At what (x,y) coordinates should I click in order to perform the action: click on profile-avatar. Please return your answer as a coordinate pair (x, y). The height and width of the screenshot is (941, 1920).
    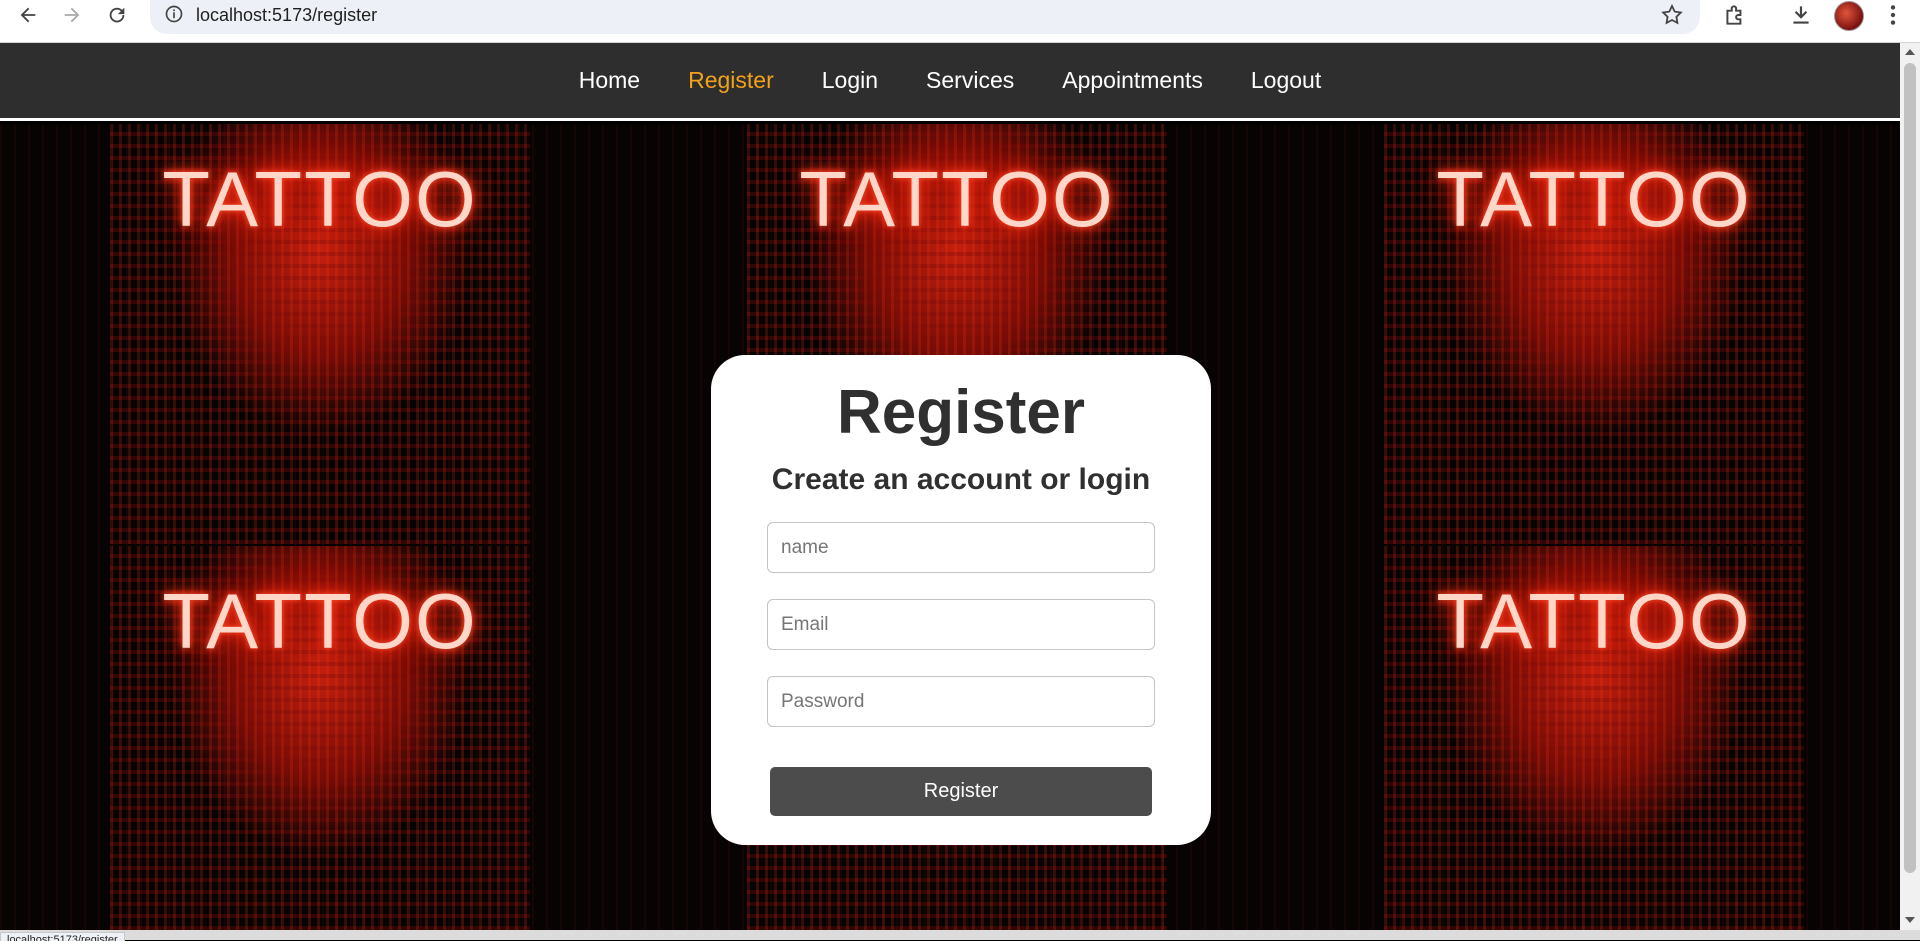
    Looking at the image, I should click on (1849, 16).